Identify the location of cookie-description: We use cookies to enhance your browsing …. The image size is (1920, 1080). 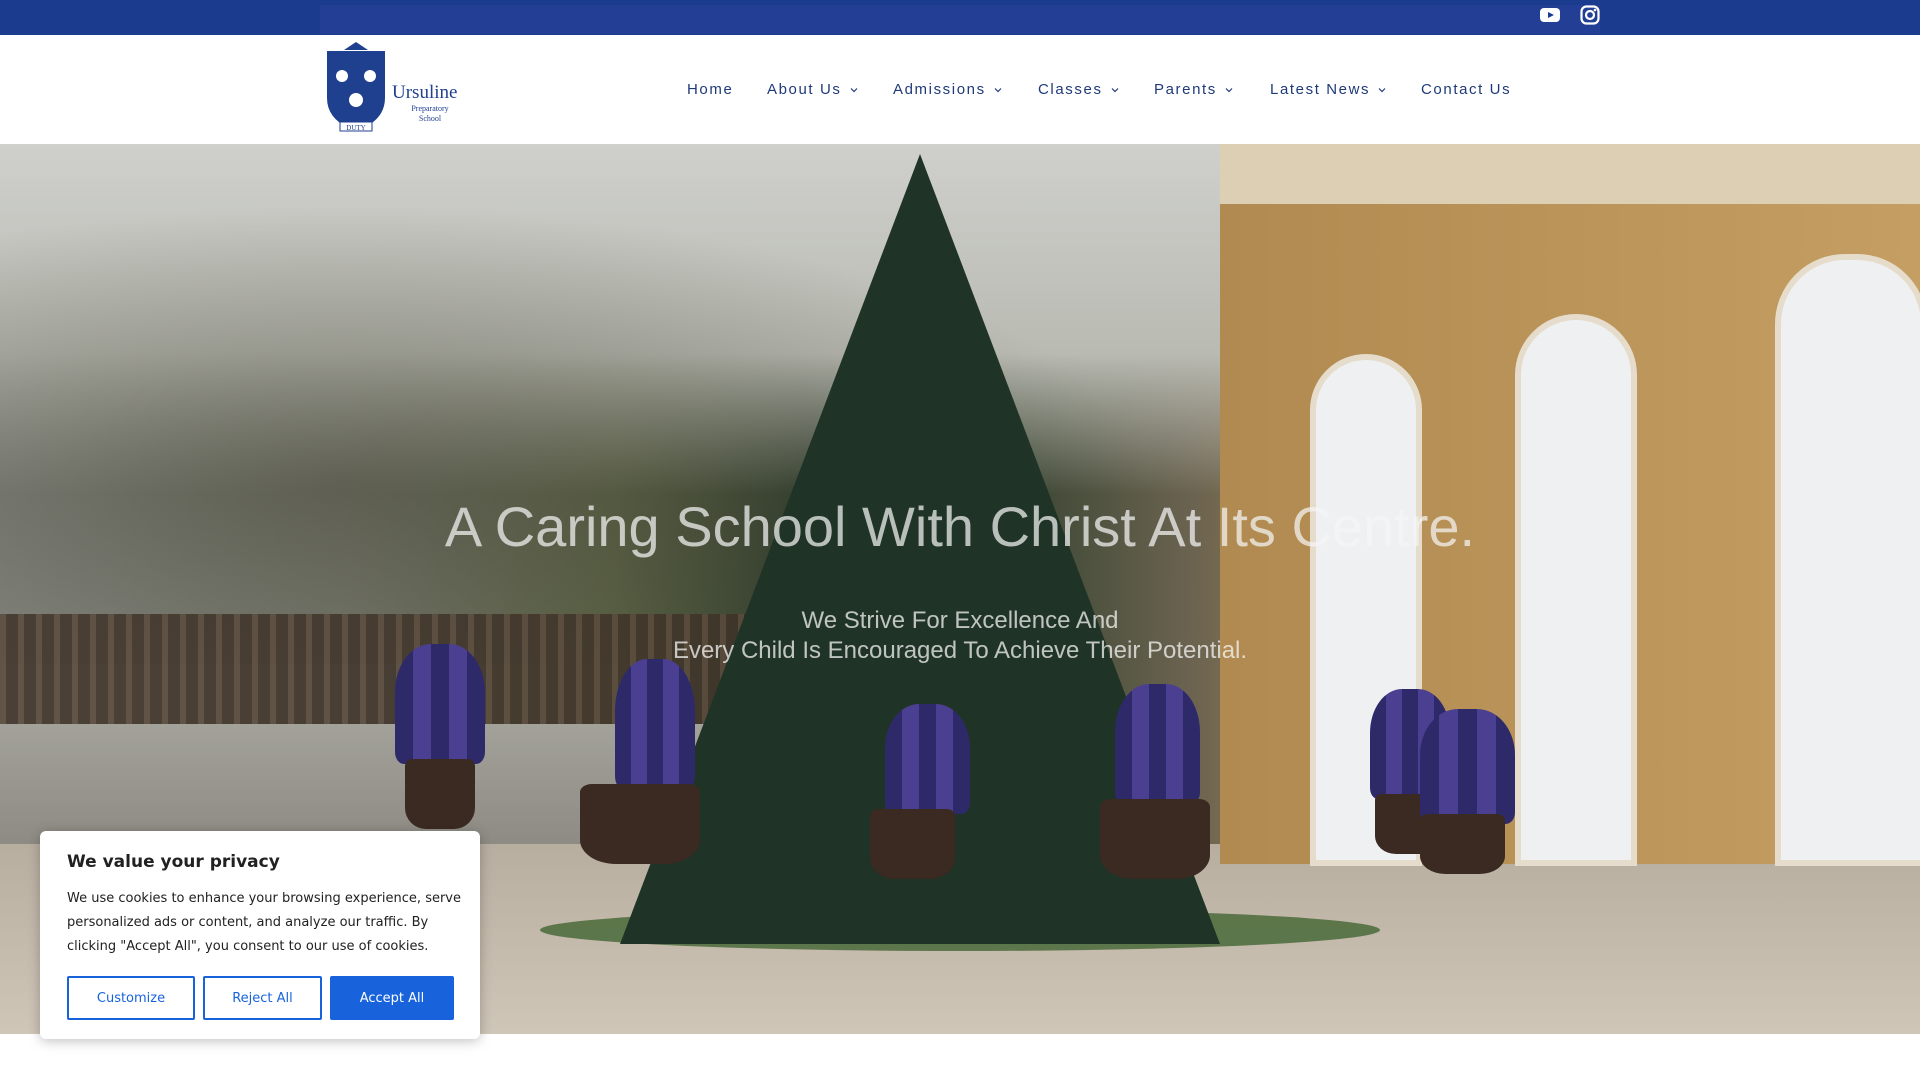
(264, 922).